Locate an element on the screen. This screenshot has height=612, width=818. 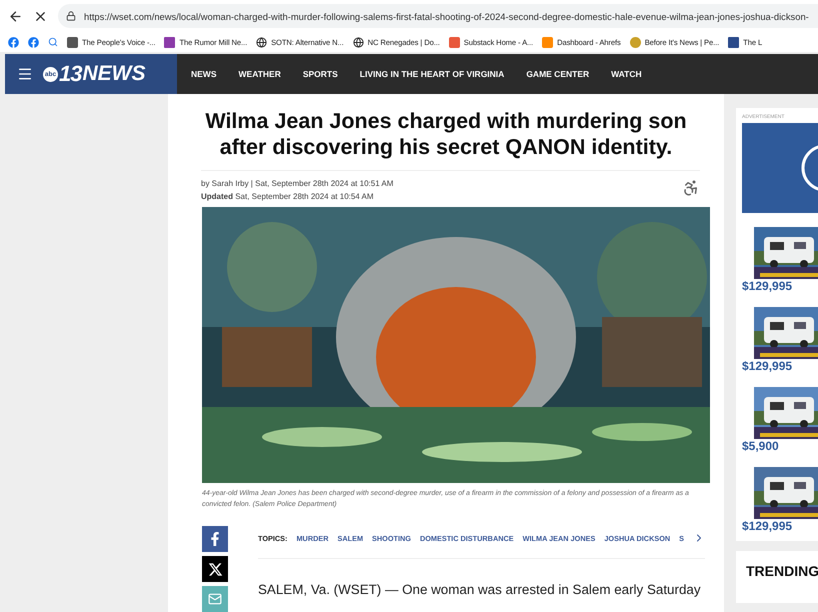
nav-link: LIVING IN THE HEART OF VIRGINIA is located at coordinates (432, 74).